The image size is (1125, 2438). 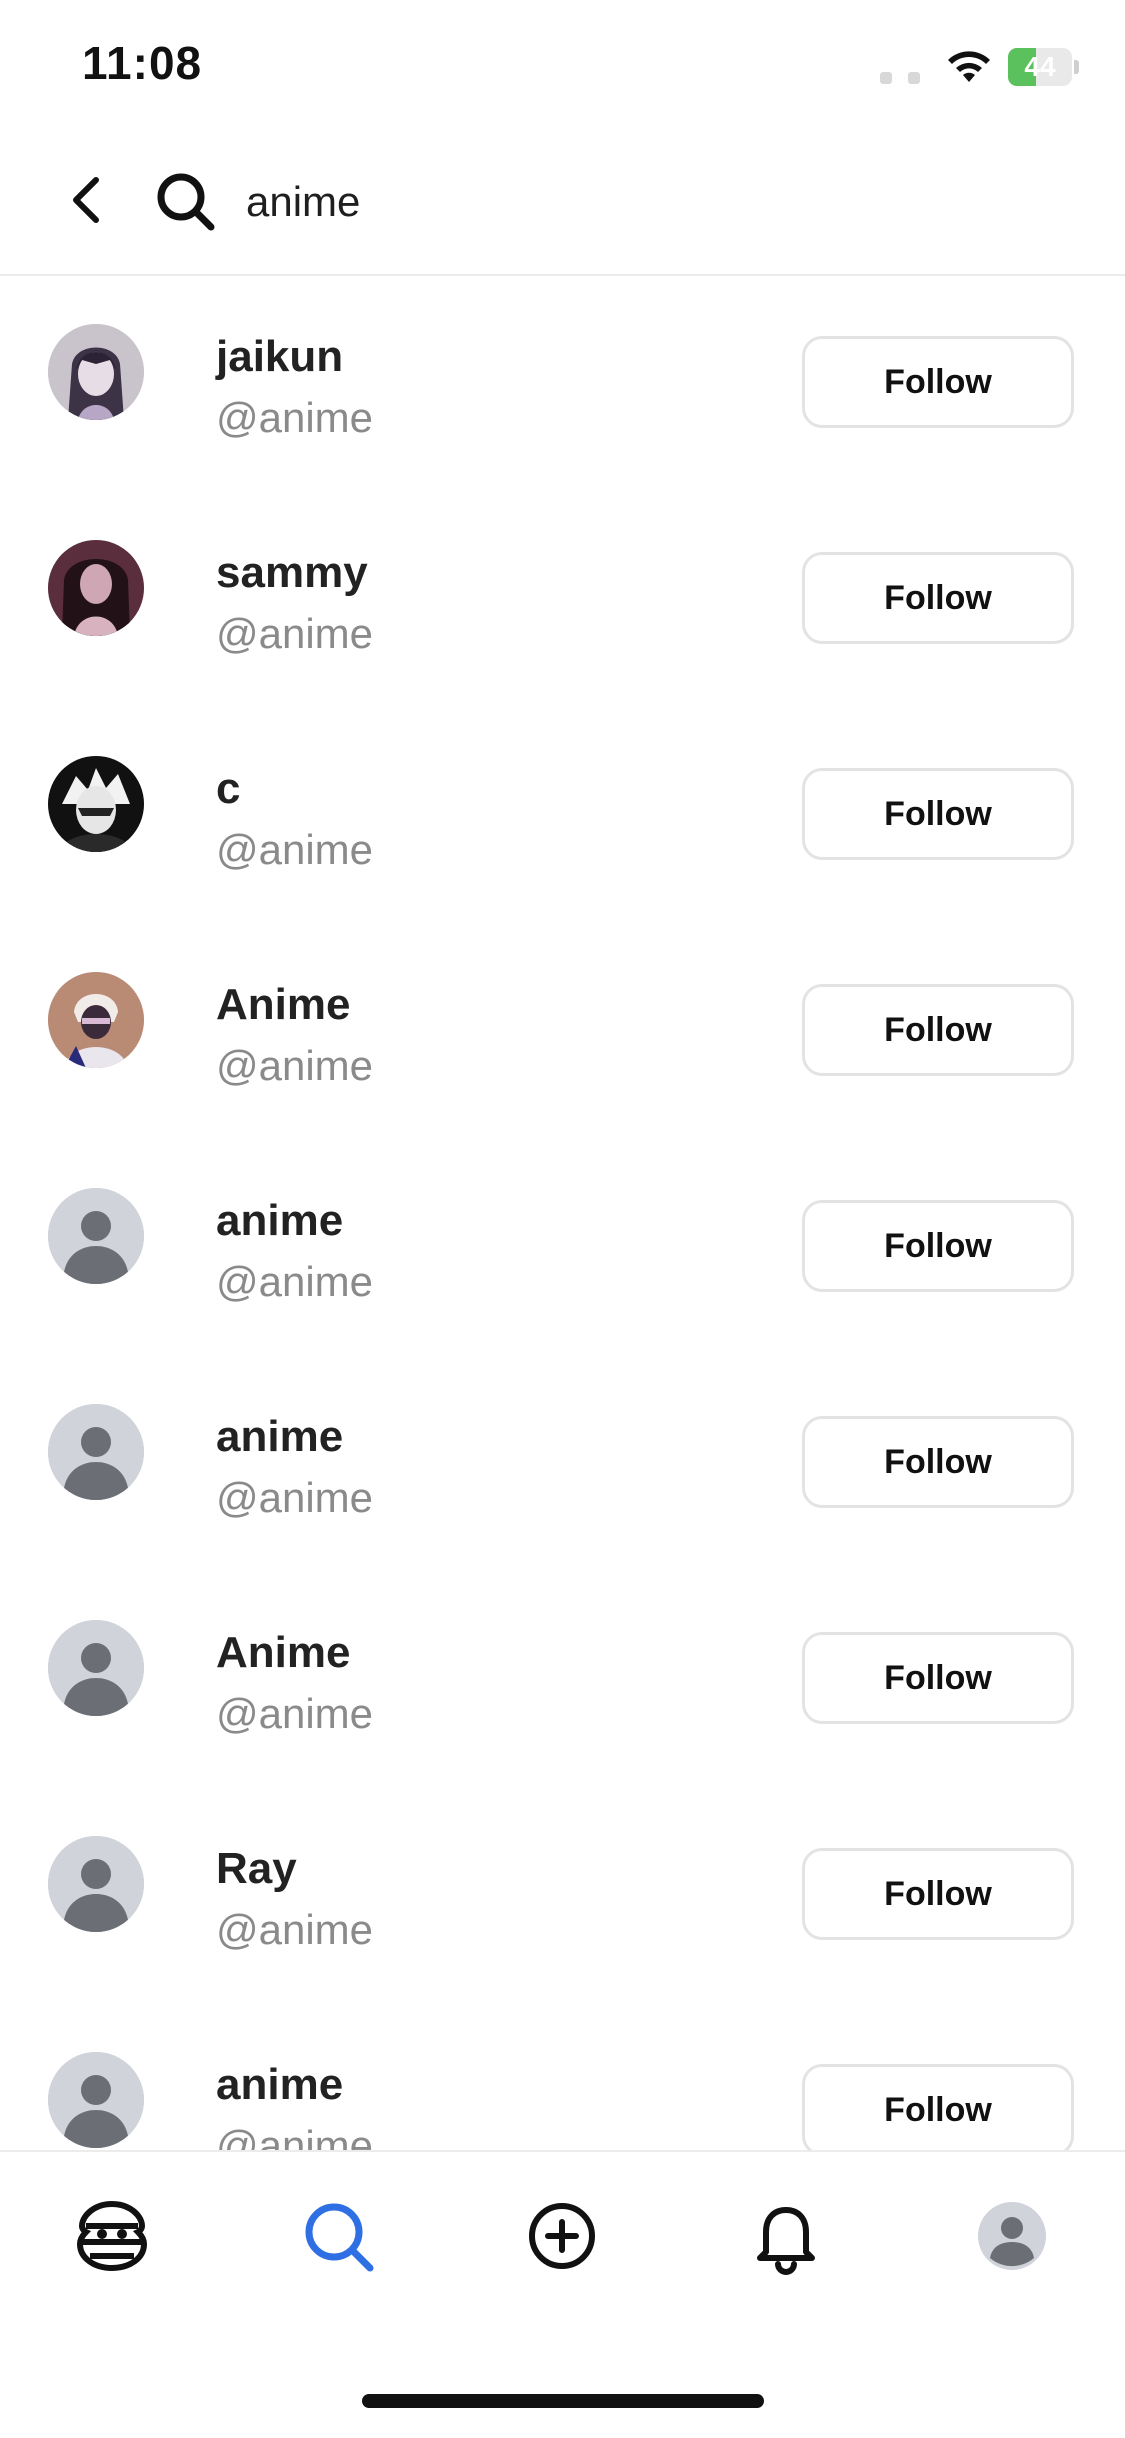 I want to click on home-indicator, so click(x=563, y=2401).